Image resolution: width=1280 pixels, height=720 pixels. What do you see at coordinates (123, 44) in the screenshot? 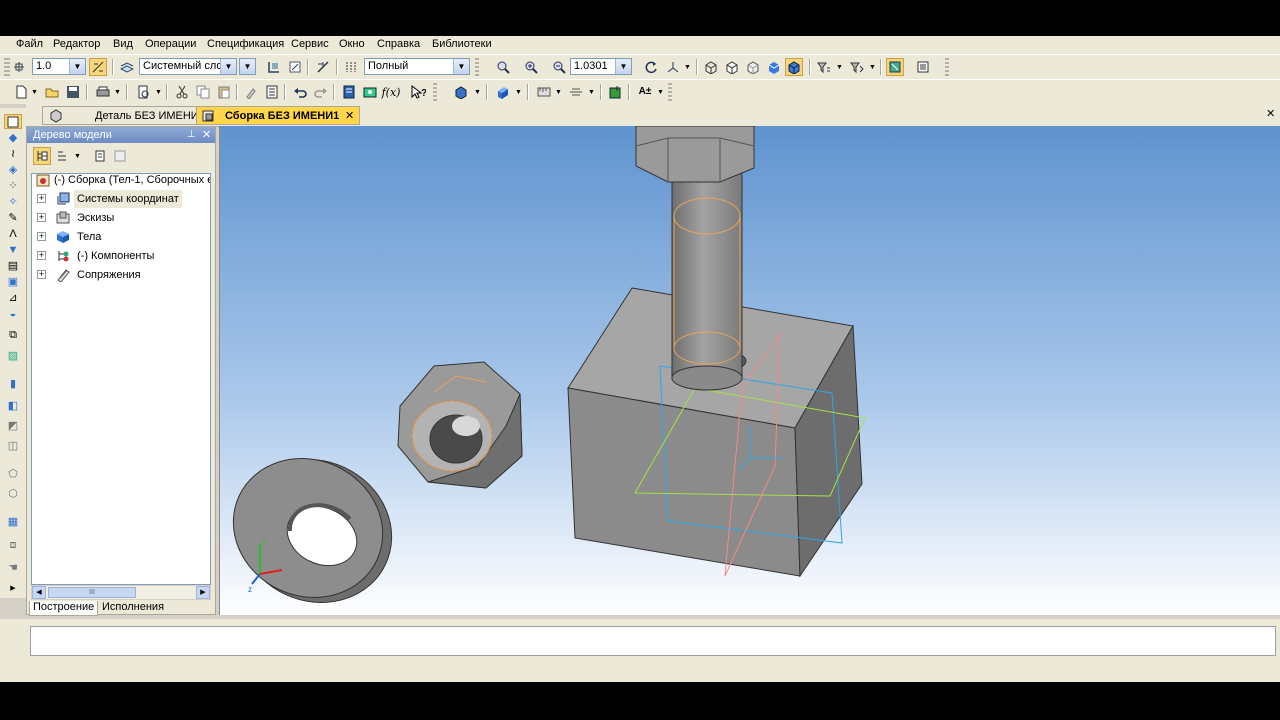
I see `menu-view: Вид` at bounding box center [123, 44].